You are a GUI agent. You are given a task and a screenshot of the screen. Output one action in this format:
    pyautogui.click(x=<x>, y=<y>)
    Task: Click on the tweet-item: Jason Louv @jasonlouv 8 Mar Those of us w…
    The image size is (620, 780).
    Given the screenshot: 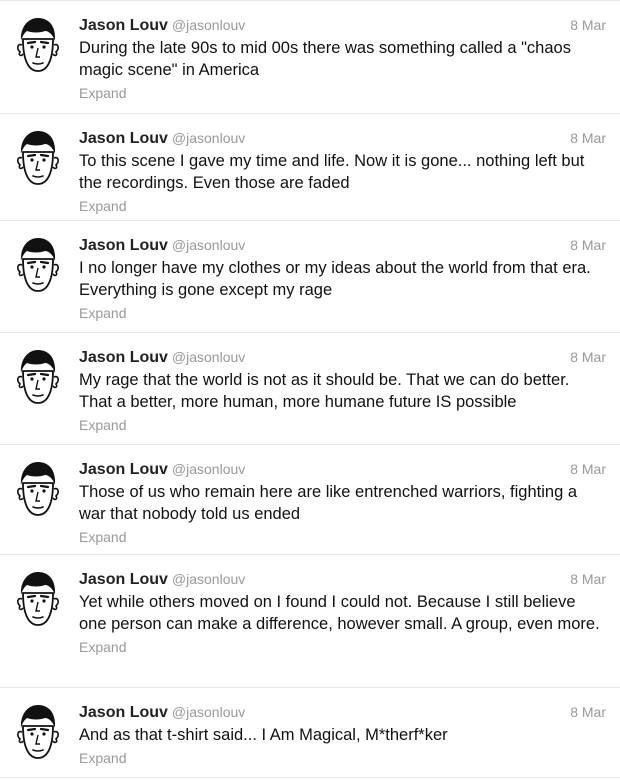 What is the action you would take?
    pyautogui.click(x=310, y=500)
    